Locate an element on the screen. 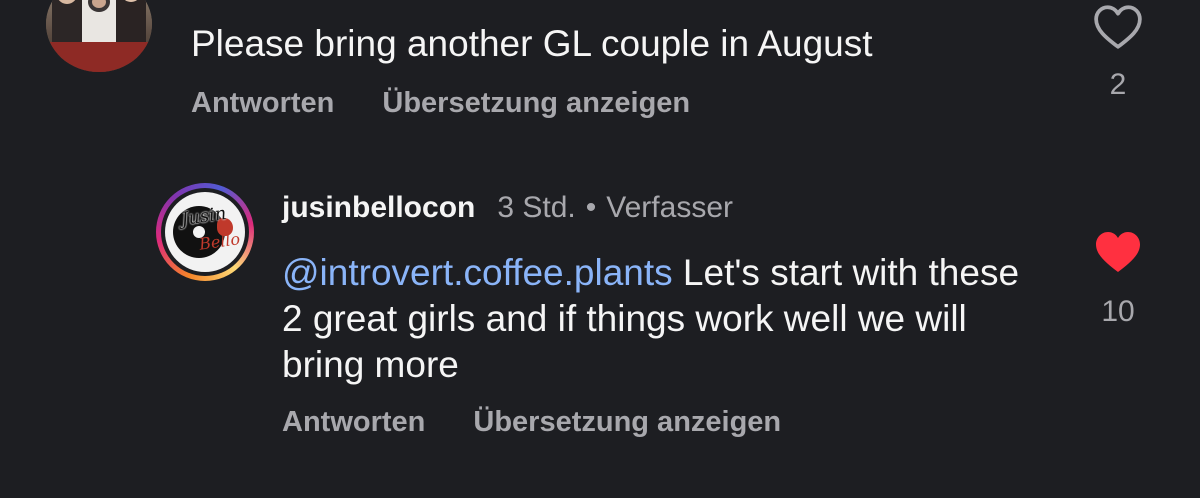  like-heart-filled-icon is located at coordinates (1118, 252).